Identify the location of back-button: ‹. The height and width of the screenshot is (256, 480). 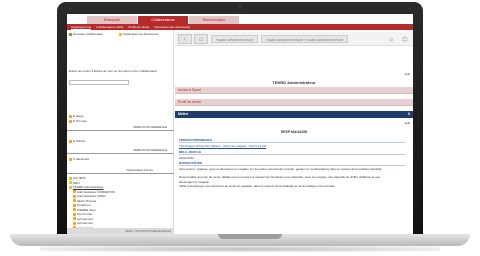
(185, 39).